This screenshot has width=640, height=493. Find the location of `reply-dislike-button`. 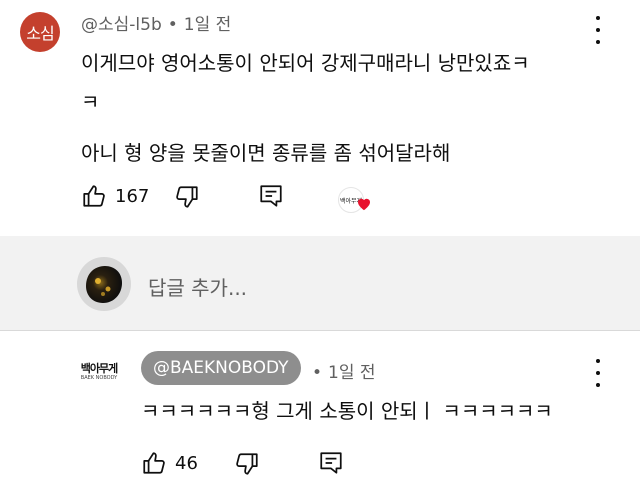

reply-dislike-button is located at coordinates (247, 464).